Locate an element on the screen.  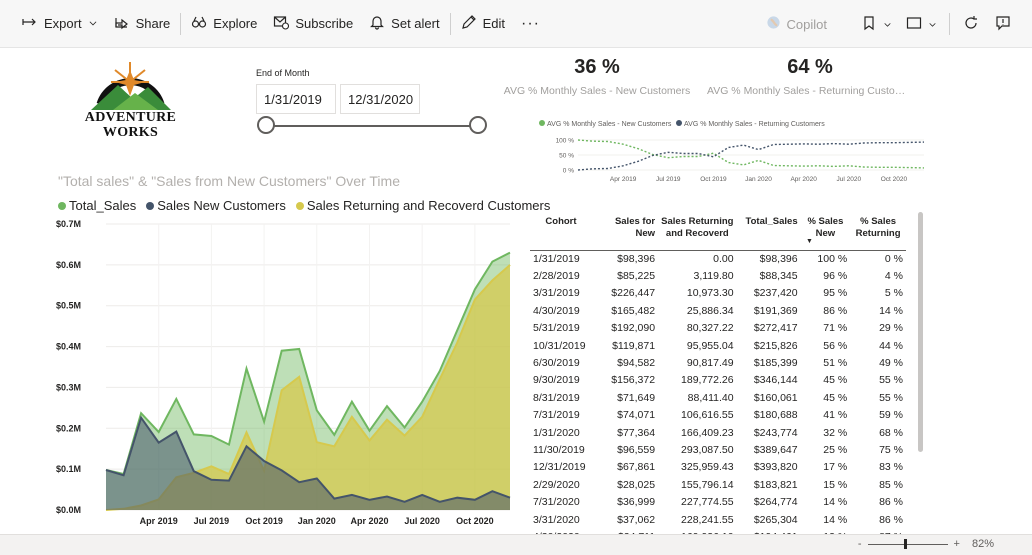
x-tick-label: Apr 2020 is located at coordinates (803, 179).